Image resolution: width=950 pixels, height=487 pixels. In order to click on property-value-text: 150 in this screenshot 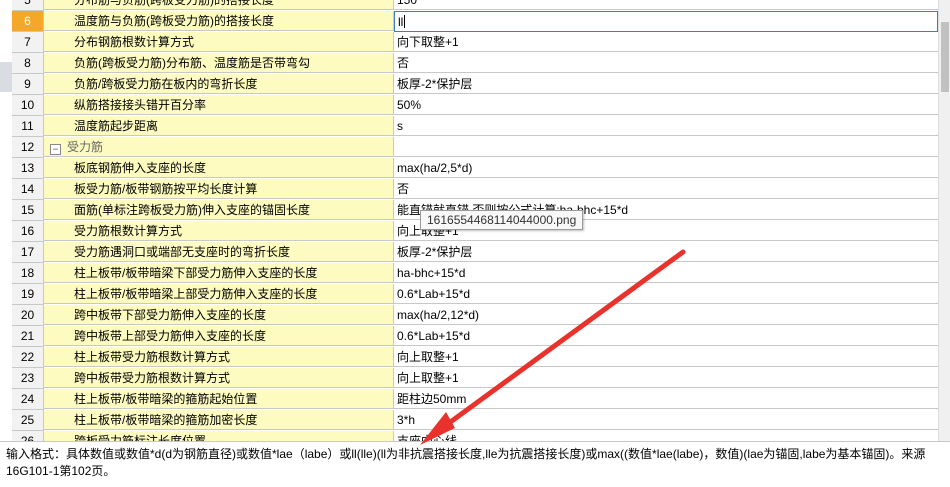, I will do `click(407, 3)`.